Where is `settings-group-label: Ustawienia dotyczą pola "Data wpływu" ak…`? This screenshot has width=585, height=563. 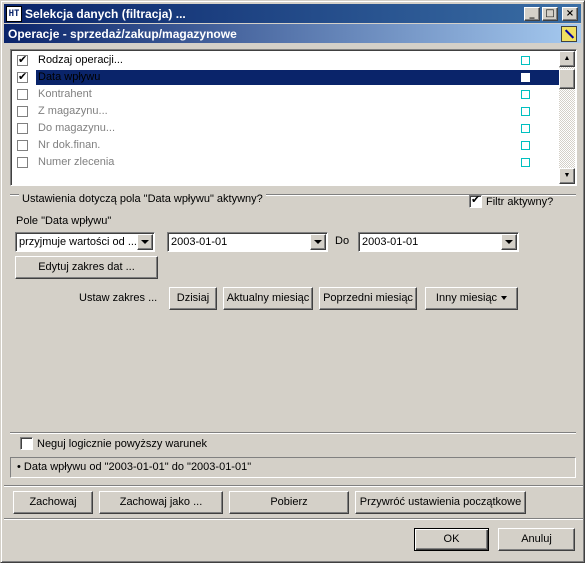 settings-group-label: Ustawienia dotyczą pola "Data wpływu" ak… is located at coordinates (142, 199).